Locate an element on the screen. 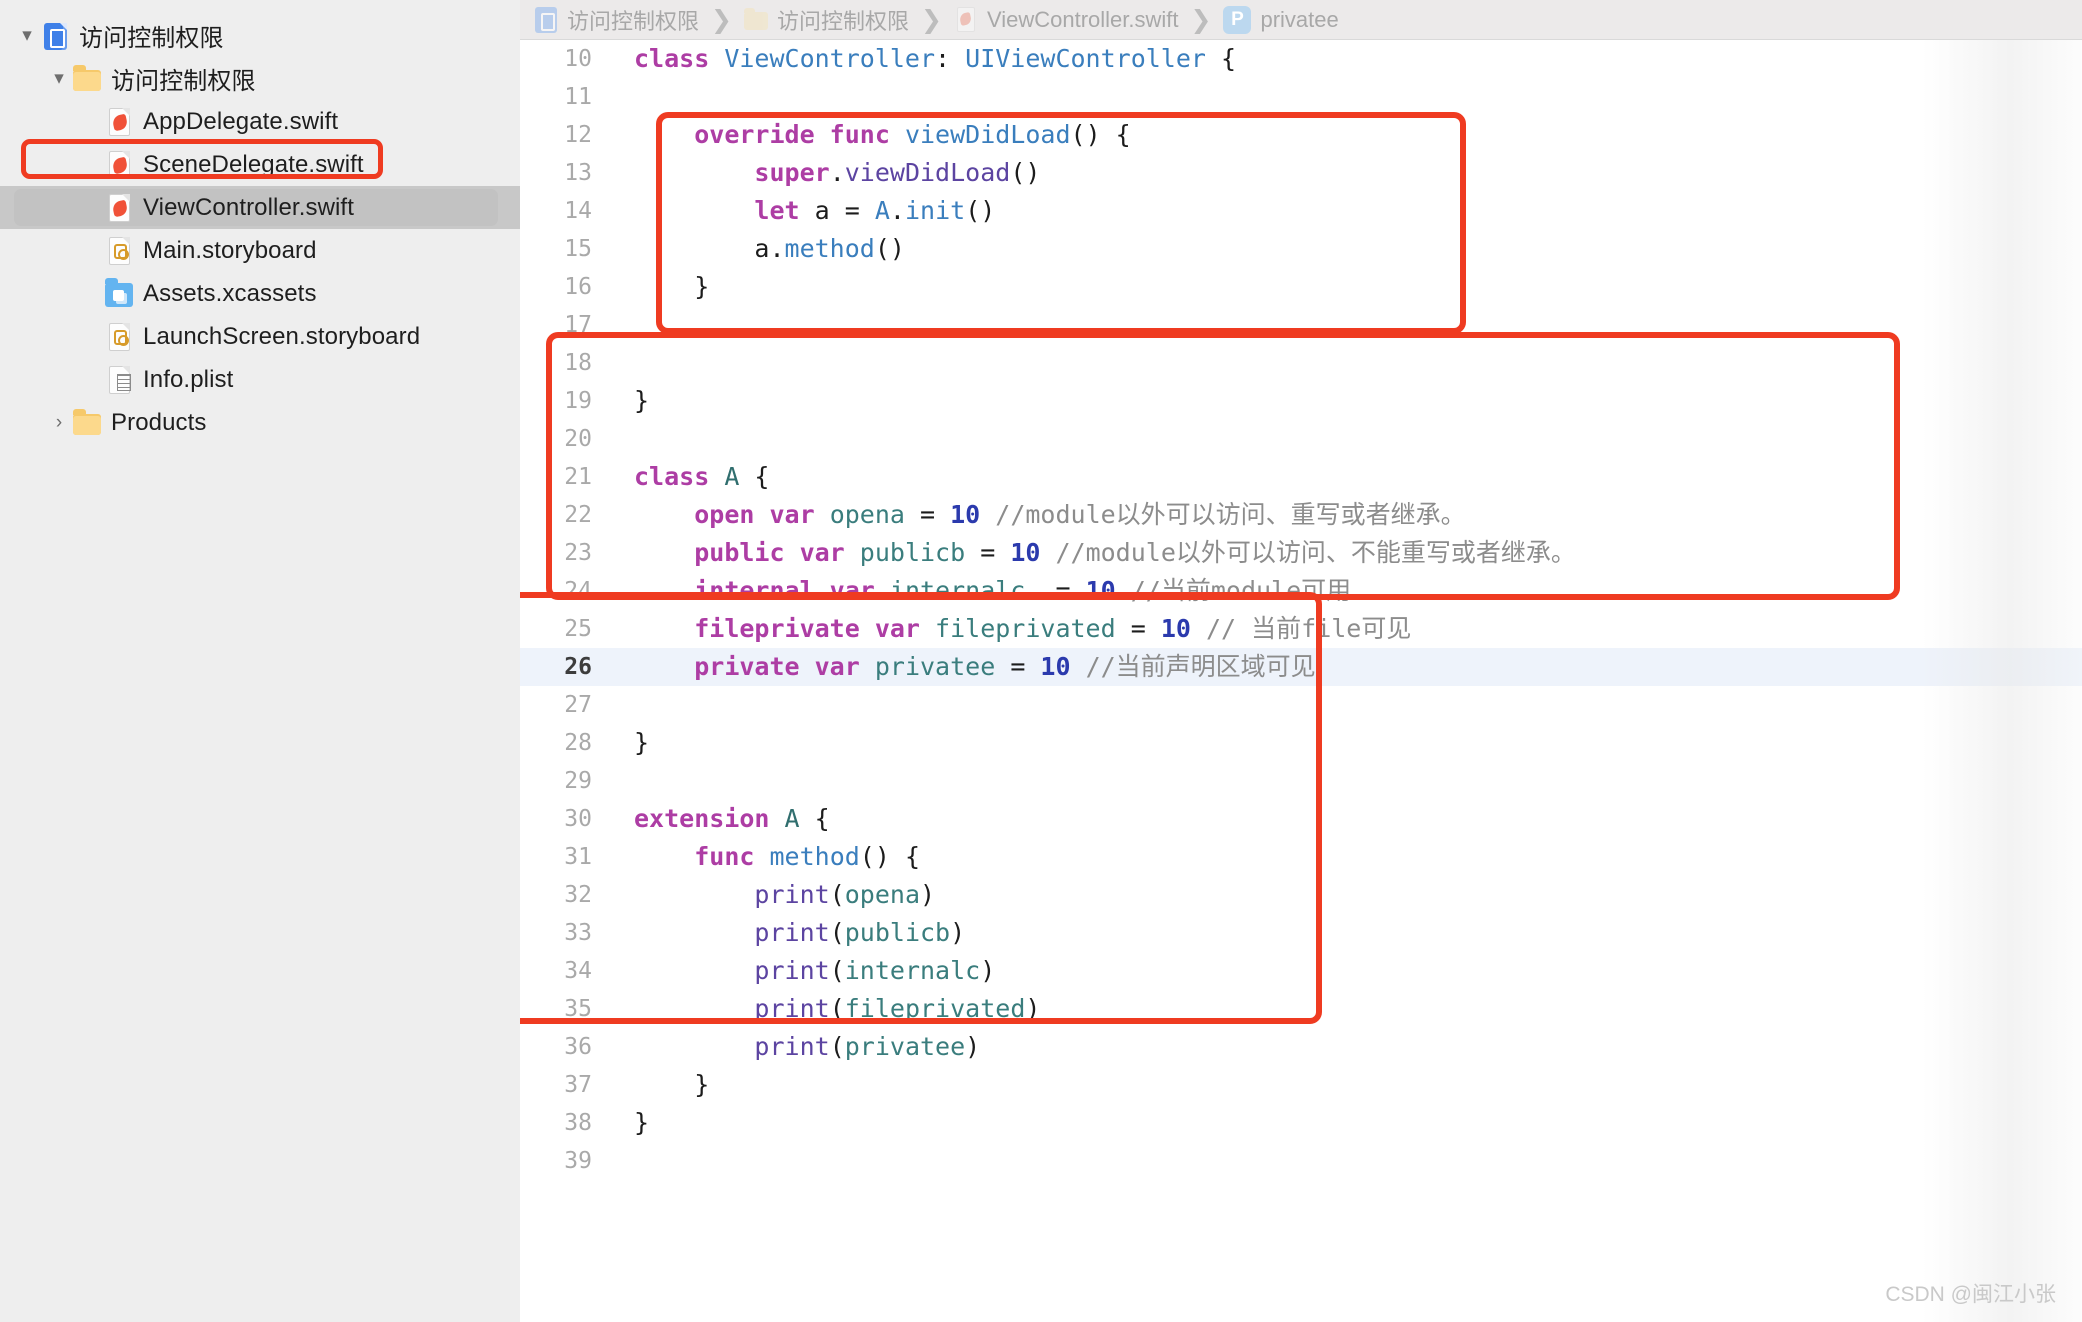  code-line-16: 16 } is located at coordinates (1301, 287).